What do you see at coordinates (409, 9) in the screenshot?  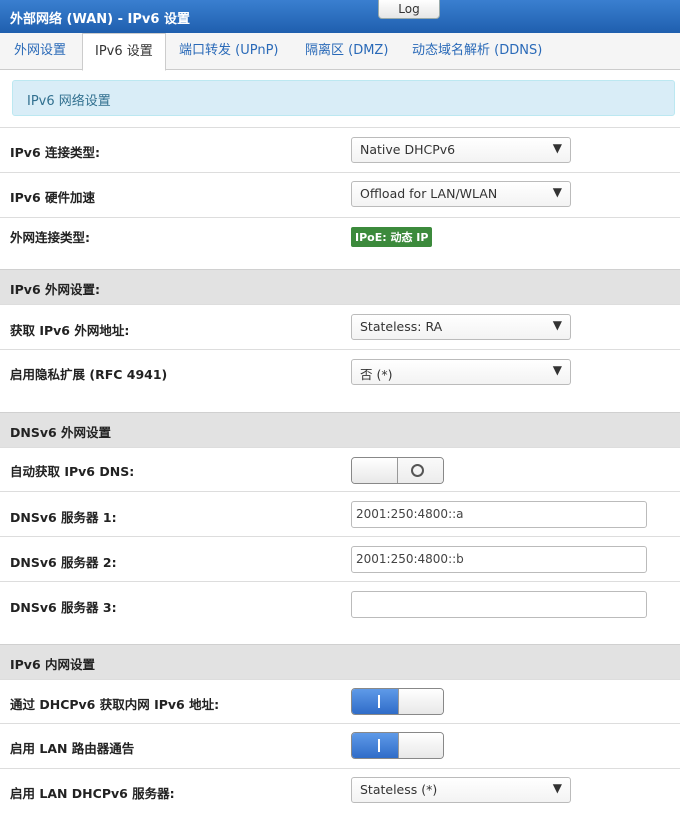 I see `log-button: Log` at bounding box center [409, 9].